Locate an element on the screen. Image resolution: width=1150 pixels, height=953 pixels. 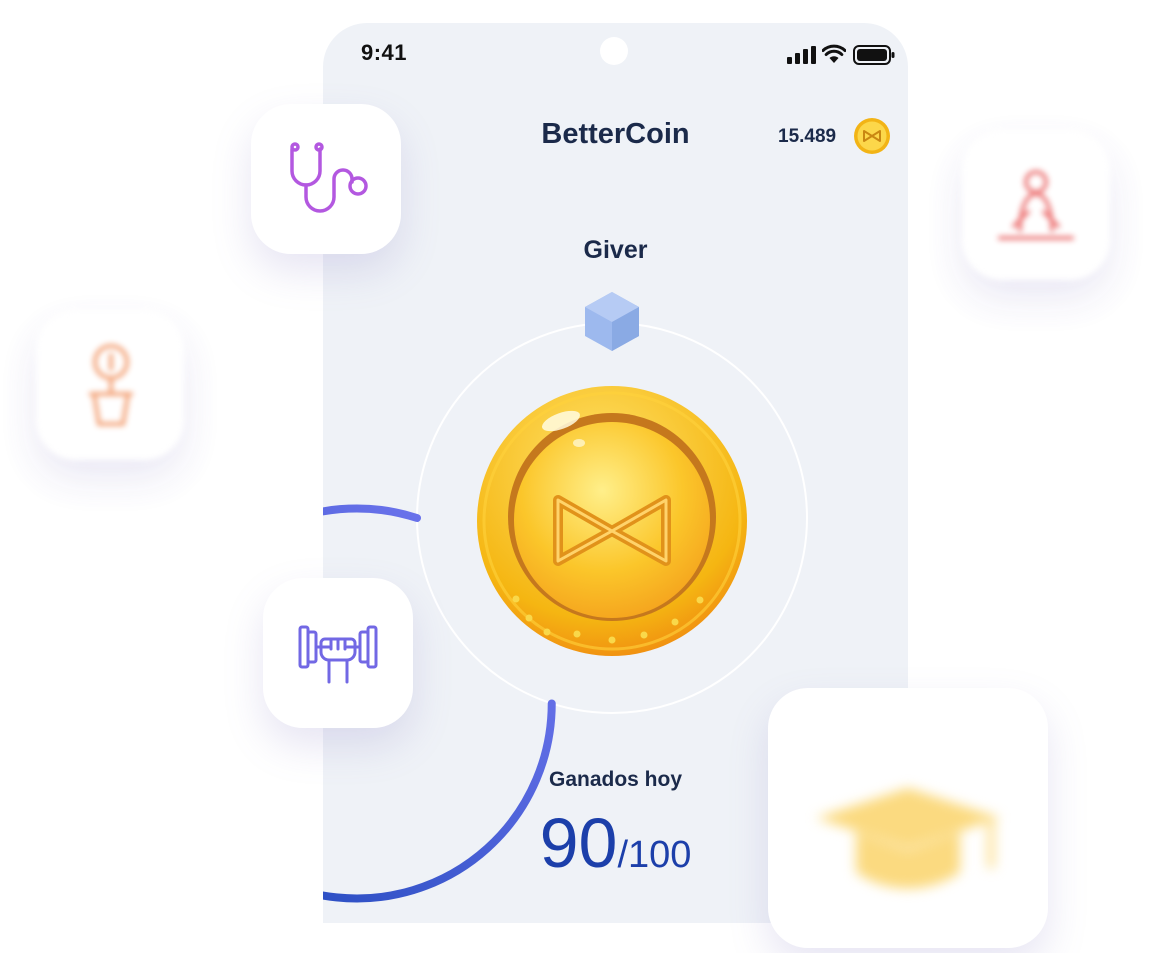
dumbbell-icon is located at coordinates (338, 654).